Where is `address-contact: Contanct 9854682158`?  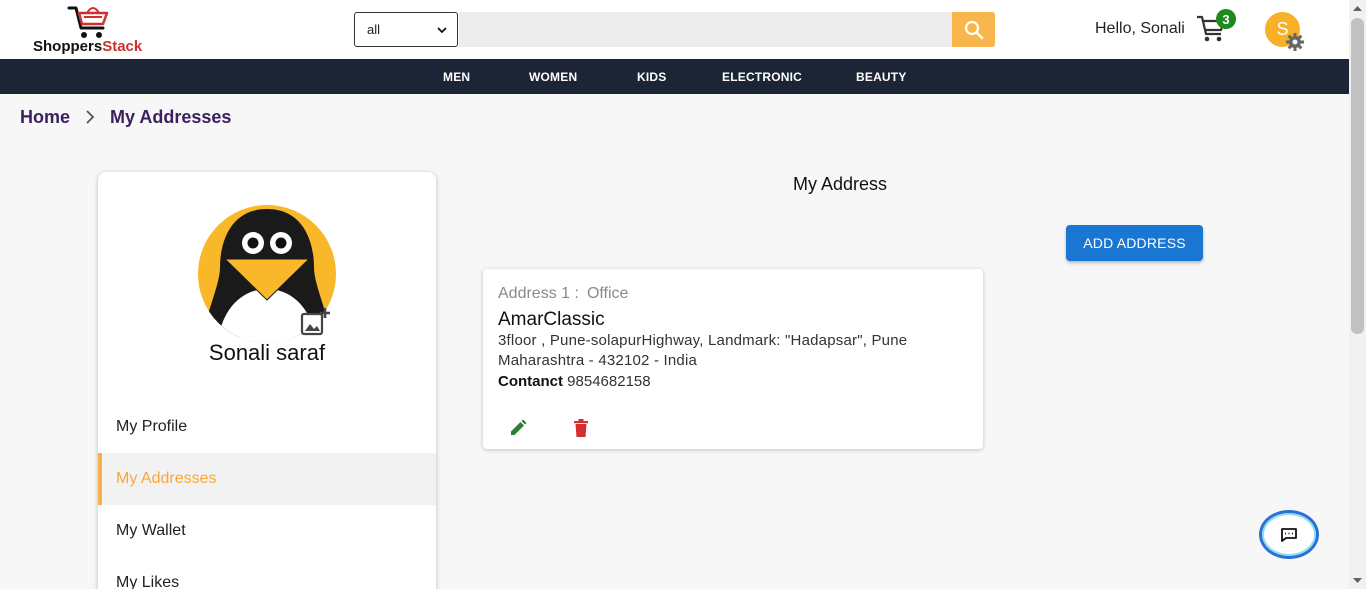
address-contact: Contanct 9854682158 is located at coordinates (574, 381).